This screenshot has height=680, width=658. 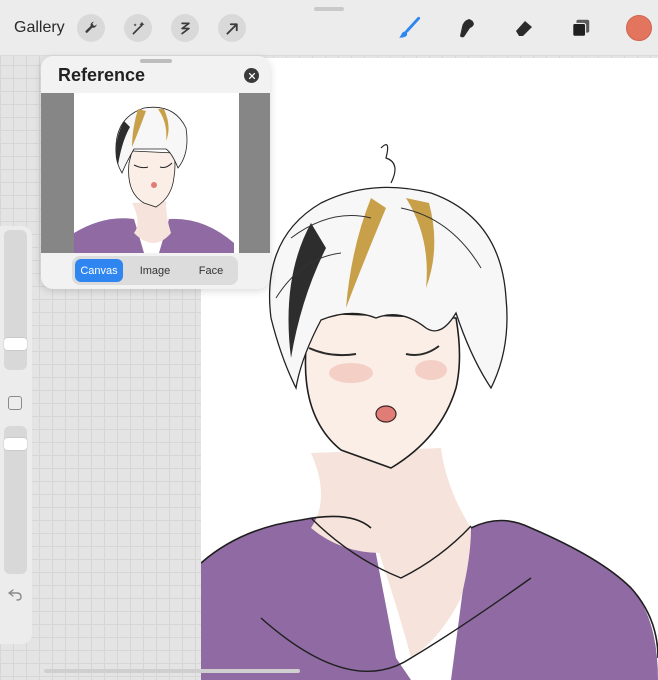 I want to click on smudge-icon, so click(x=467, y=28).